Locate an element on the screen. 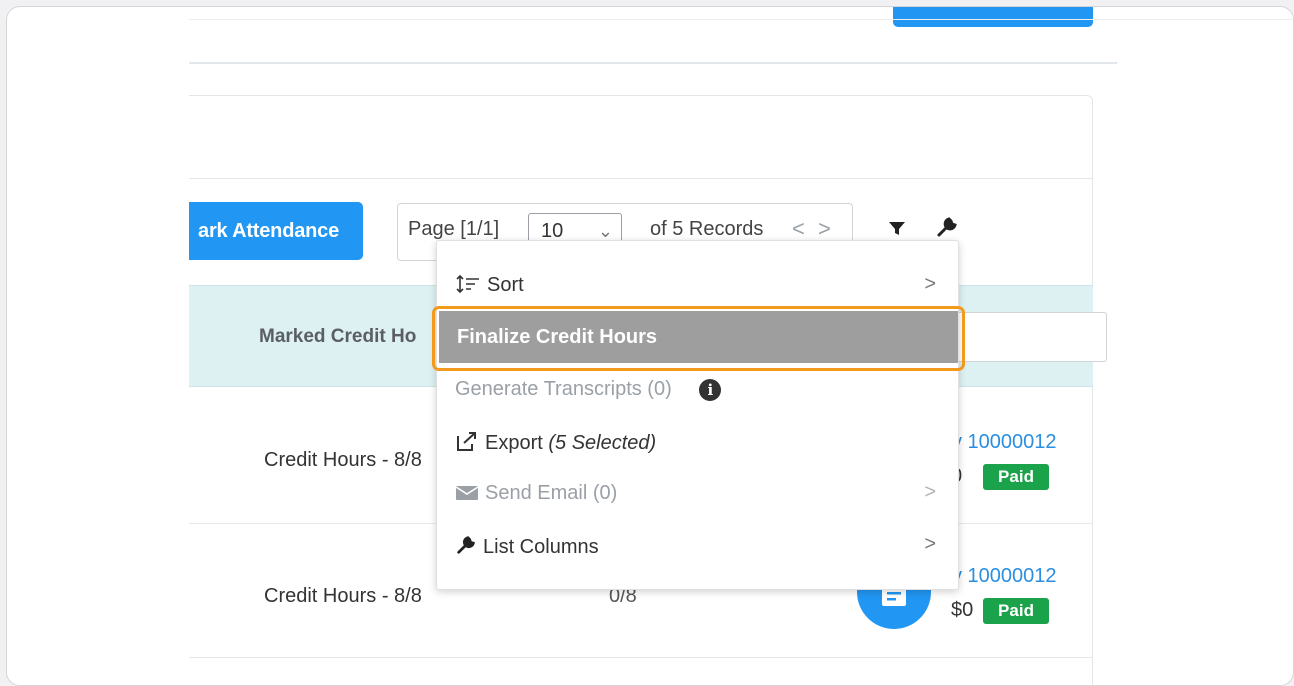 The width and height of the screenshot is (1294, 686). envelope-icon is located at coordinates (467, 496).